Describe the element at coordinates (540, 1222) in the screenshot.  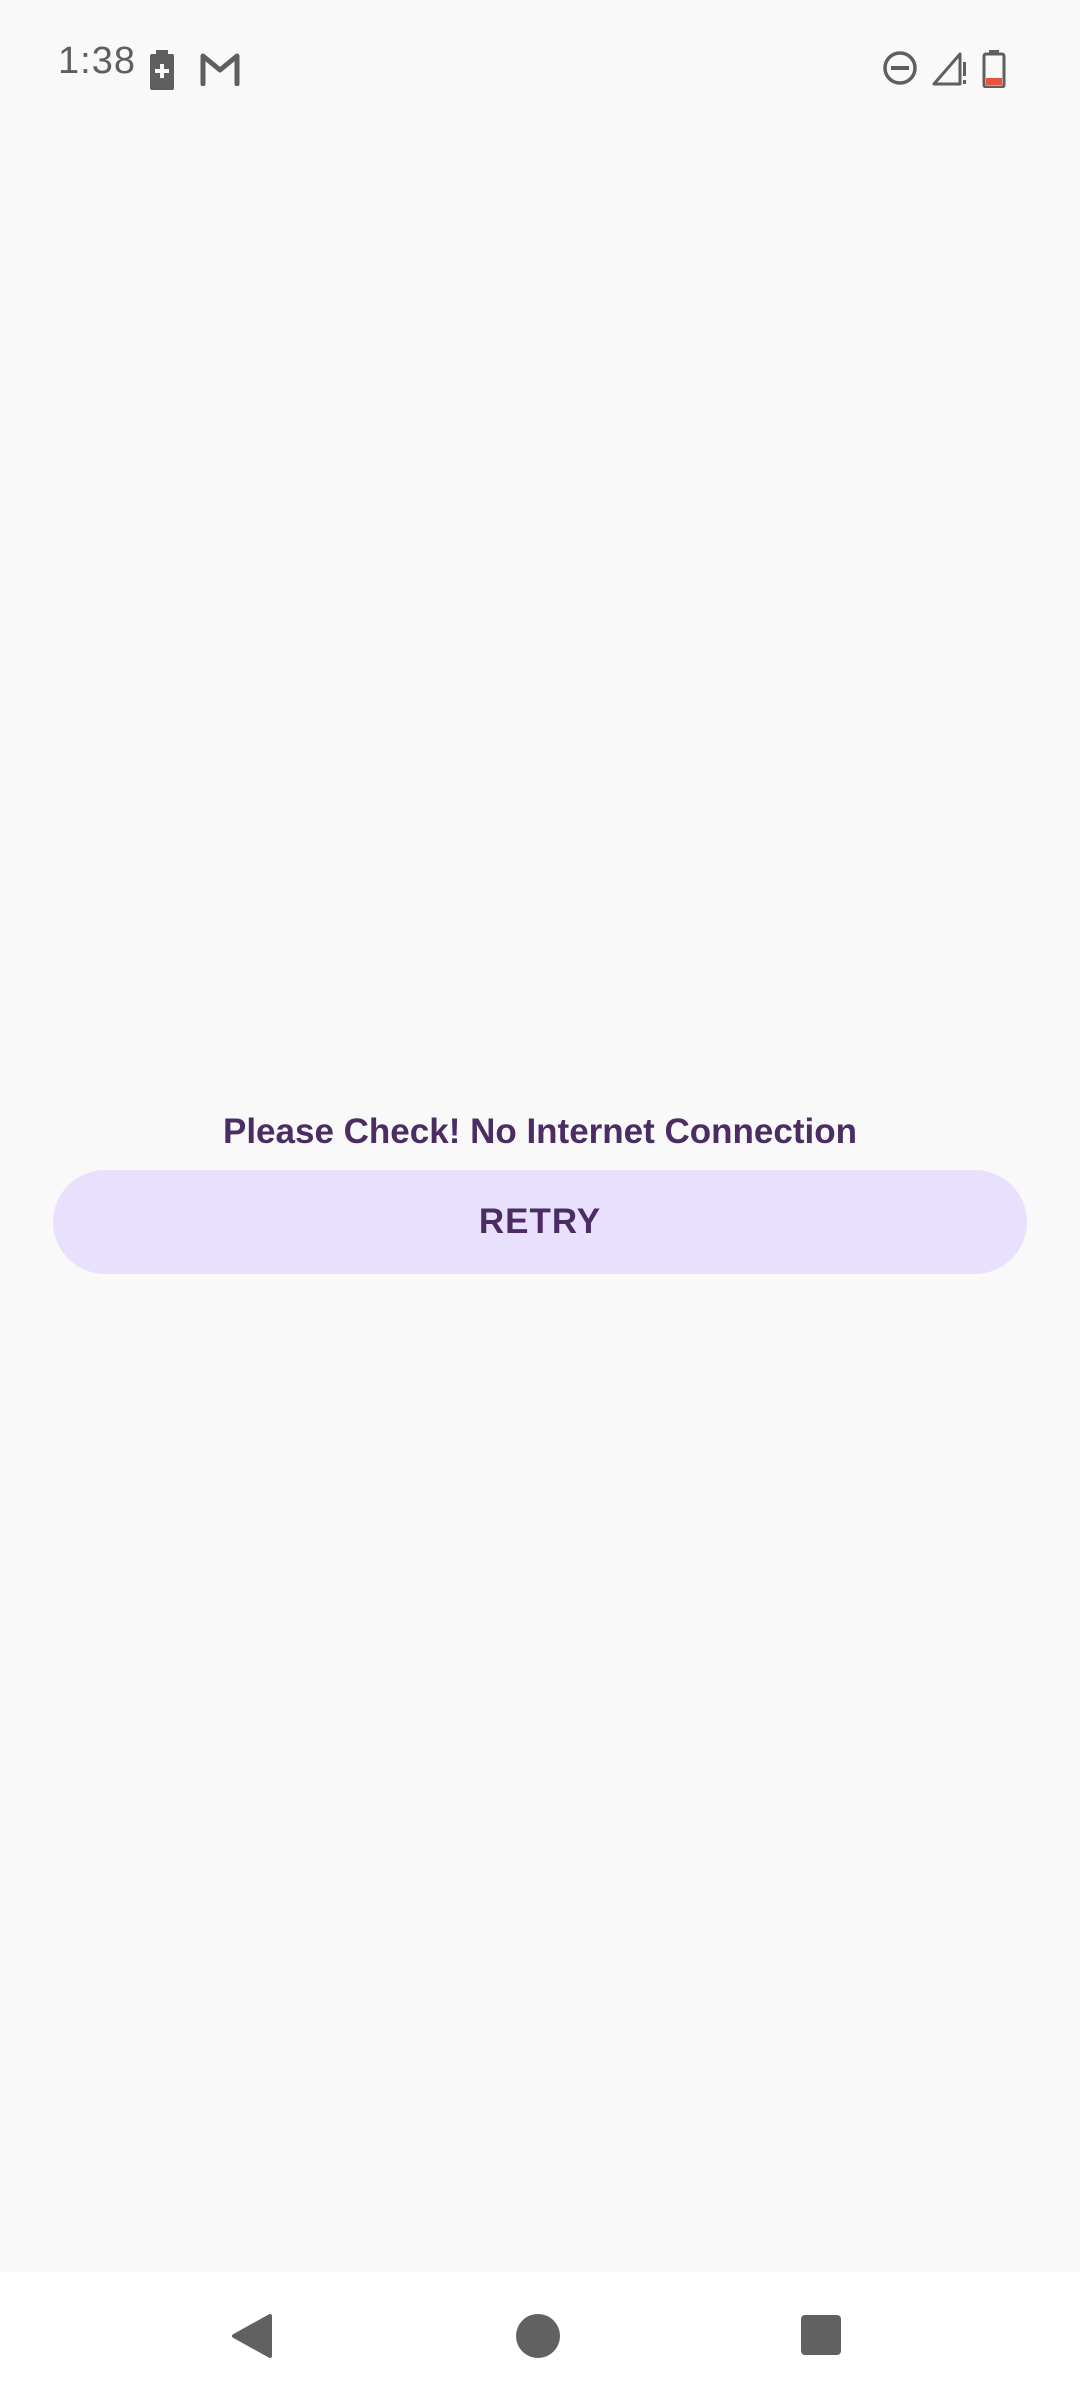
I see `retry-button: RETRY` at that location.